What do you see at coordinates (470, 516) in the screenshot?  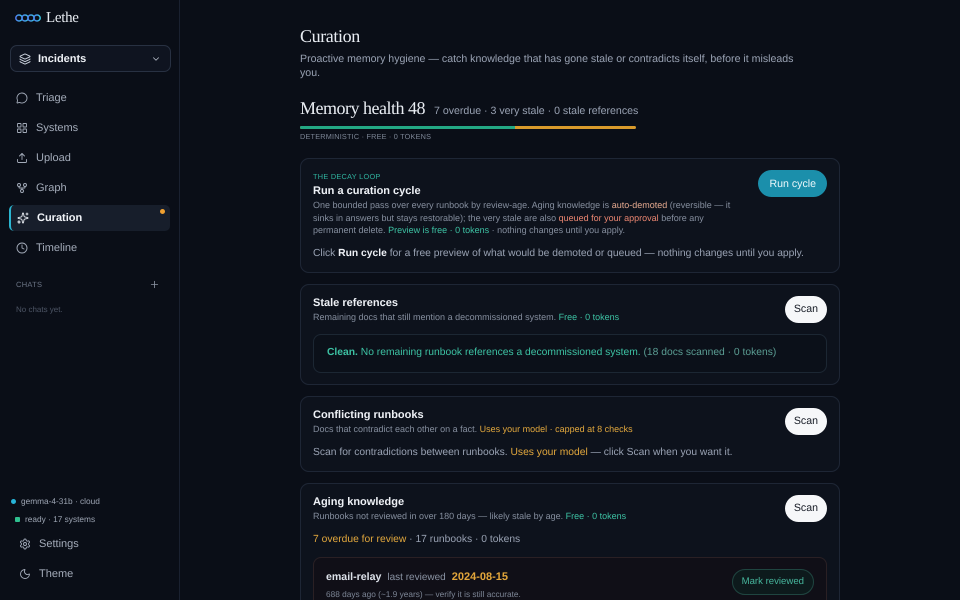 I see `card-description: Runbooks not reviewed in over 180 days — likely stale by age. Free · 0 tokens` at bounding box center [470, 516].